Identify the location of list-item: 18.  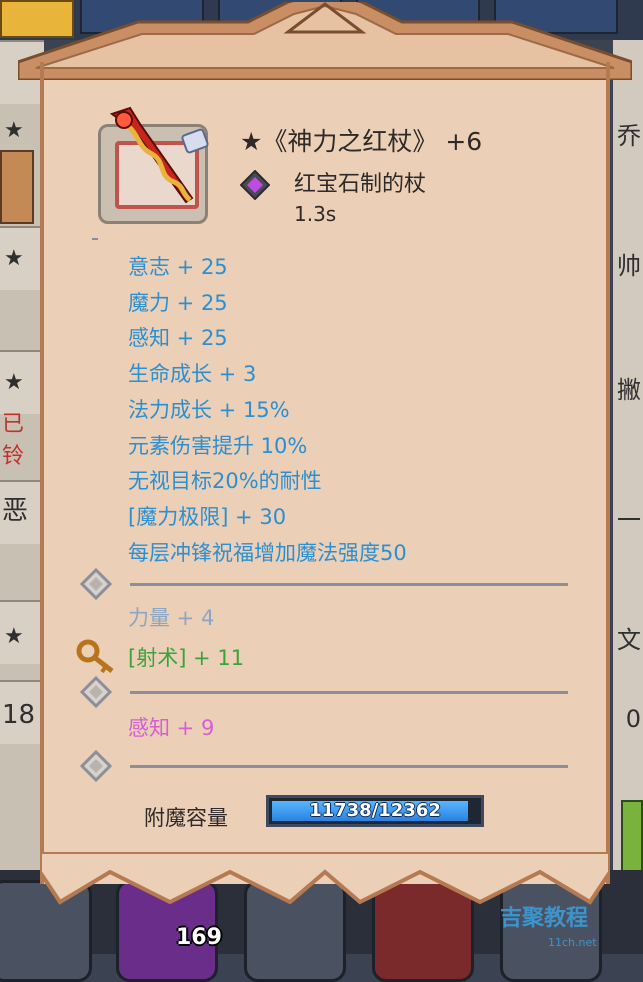
(22, 712).